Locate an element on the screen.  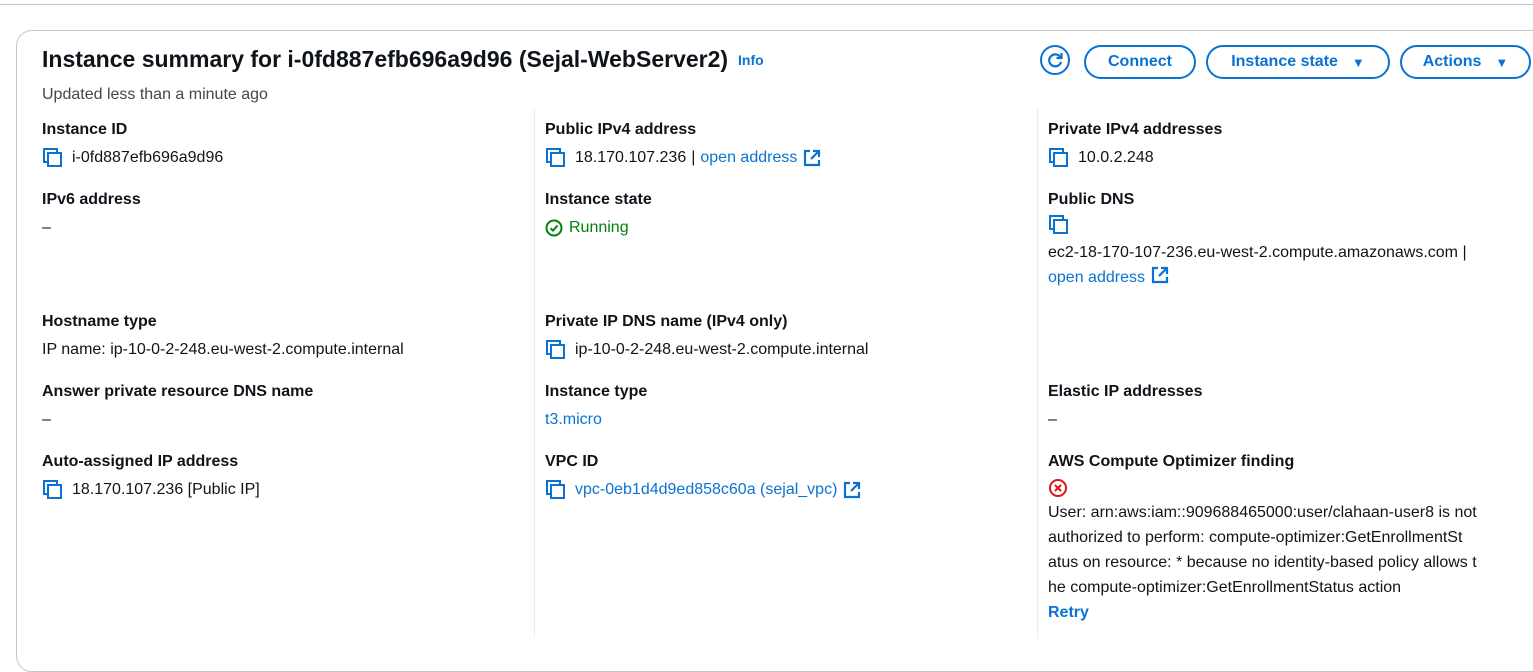
field-instance-type: Instance type t3.micro is located at coordinates (596, 407).